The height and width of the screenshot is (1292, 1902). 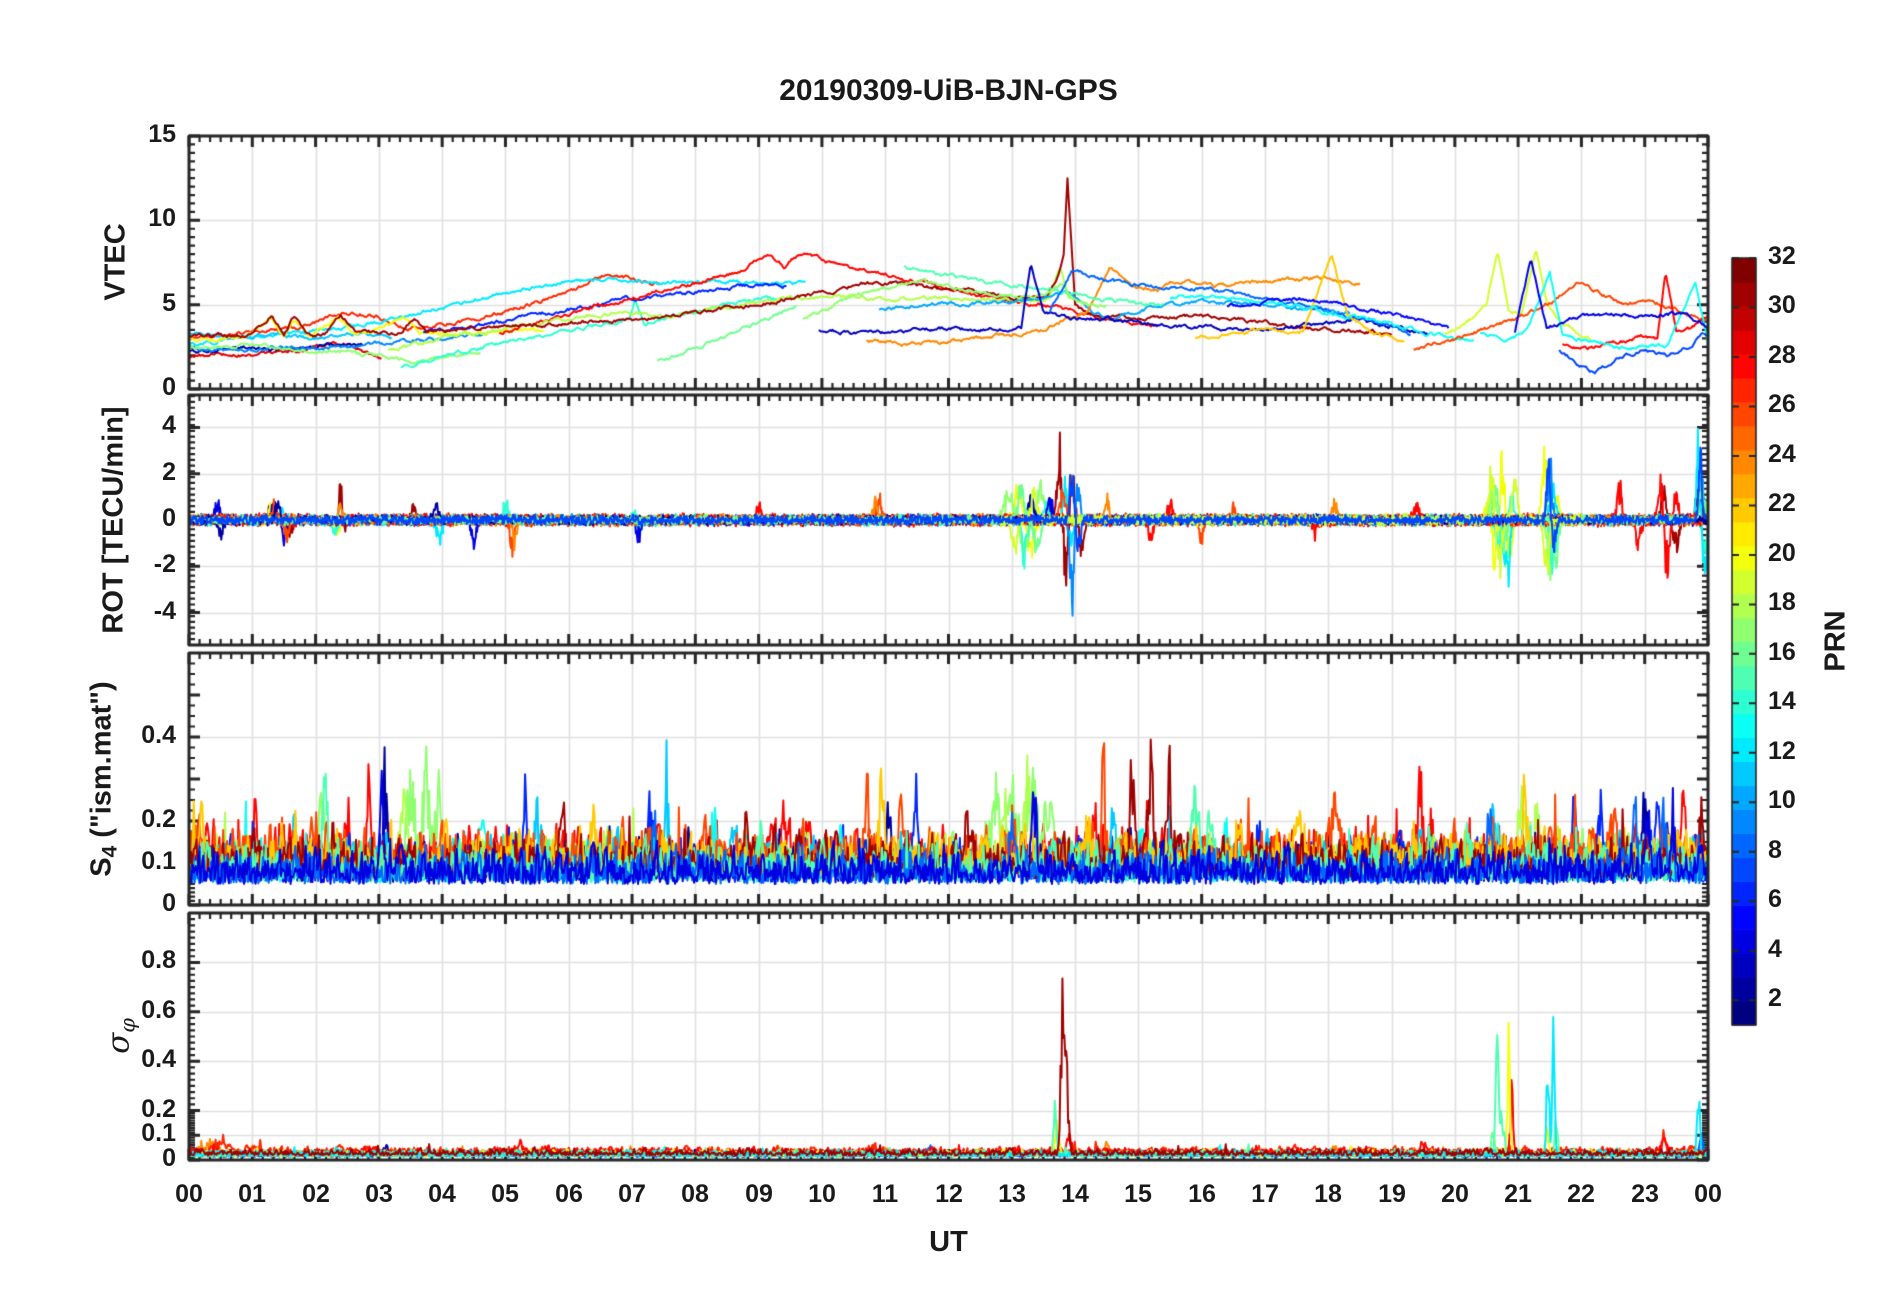 I want to click on y-tick-label: 0.8, so click(x=158, y=960).